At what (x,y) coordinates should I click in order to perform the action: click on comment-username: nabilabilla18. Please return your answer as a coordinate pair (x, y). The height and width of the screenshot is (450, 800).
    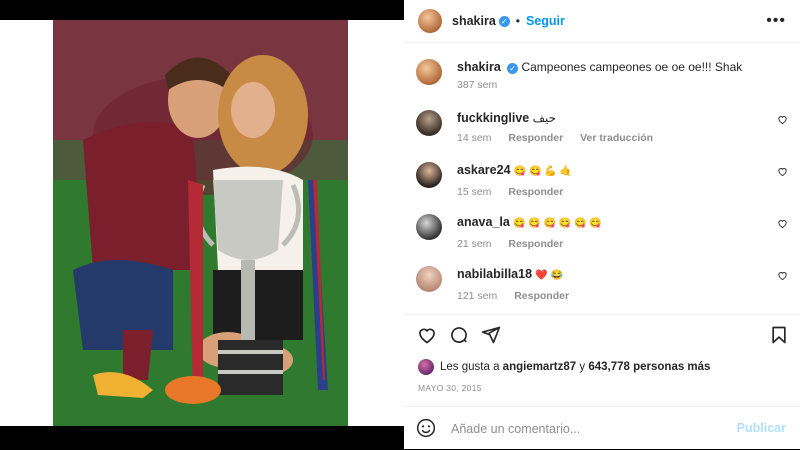
    Looking at the image, I should click on (494, 274).